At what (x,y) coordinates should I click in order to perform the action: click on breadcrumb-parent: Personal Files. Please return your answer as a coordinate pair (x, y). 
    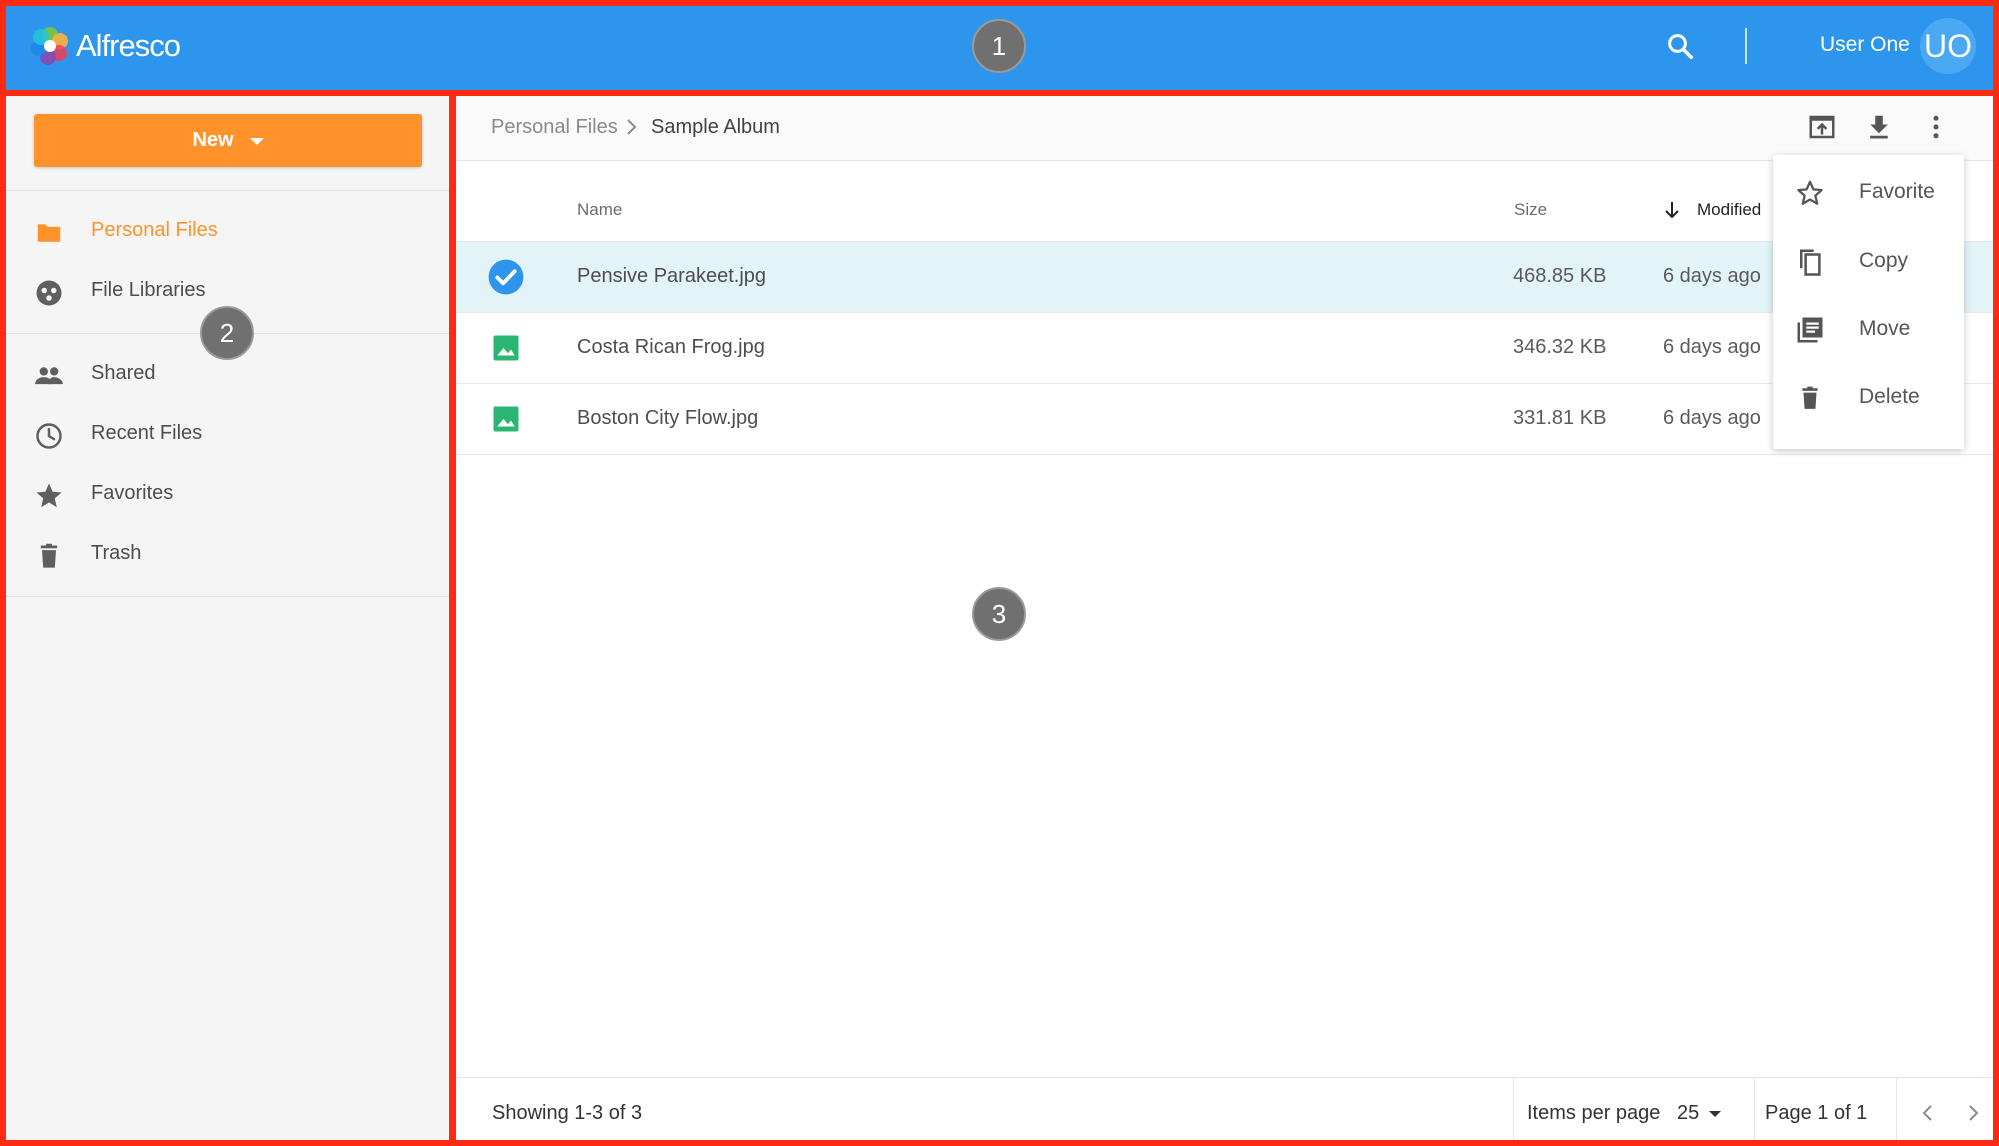
    Looking at the image, I should click on (554, 127).